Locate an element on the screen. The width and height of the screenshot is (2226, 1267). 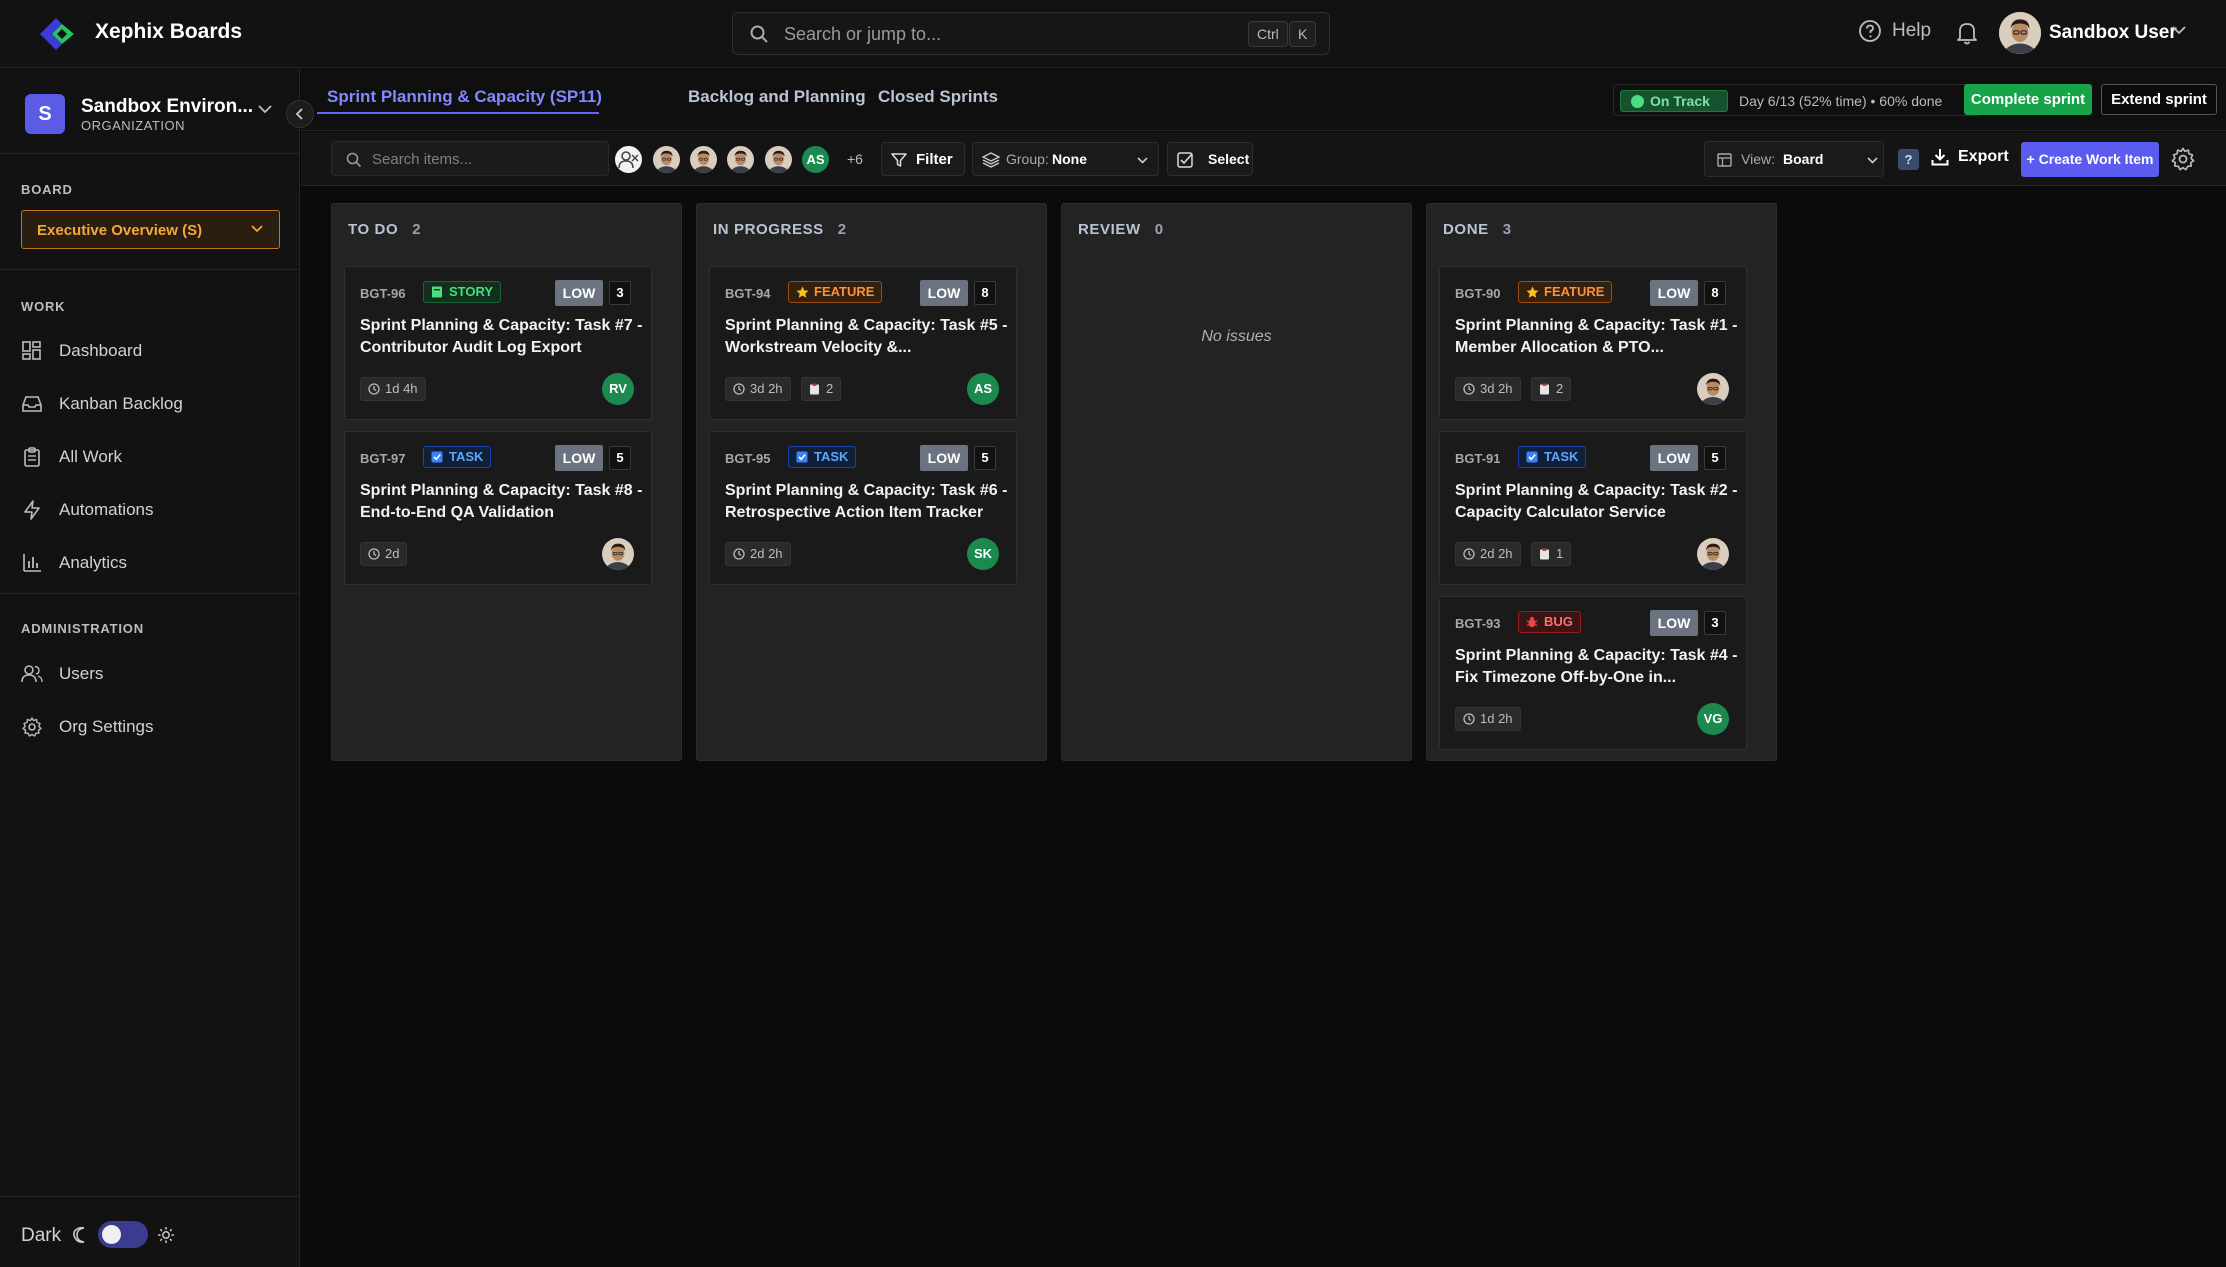
status-badge-label: On Track is located at coordinates (1680, 101).